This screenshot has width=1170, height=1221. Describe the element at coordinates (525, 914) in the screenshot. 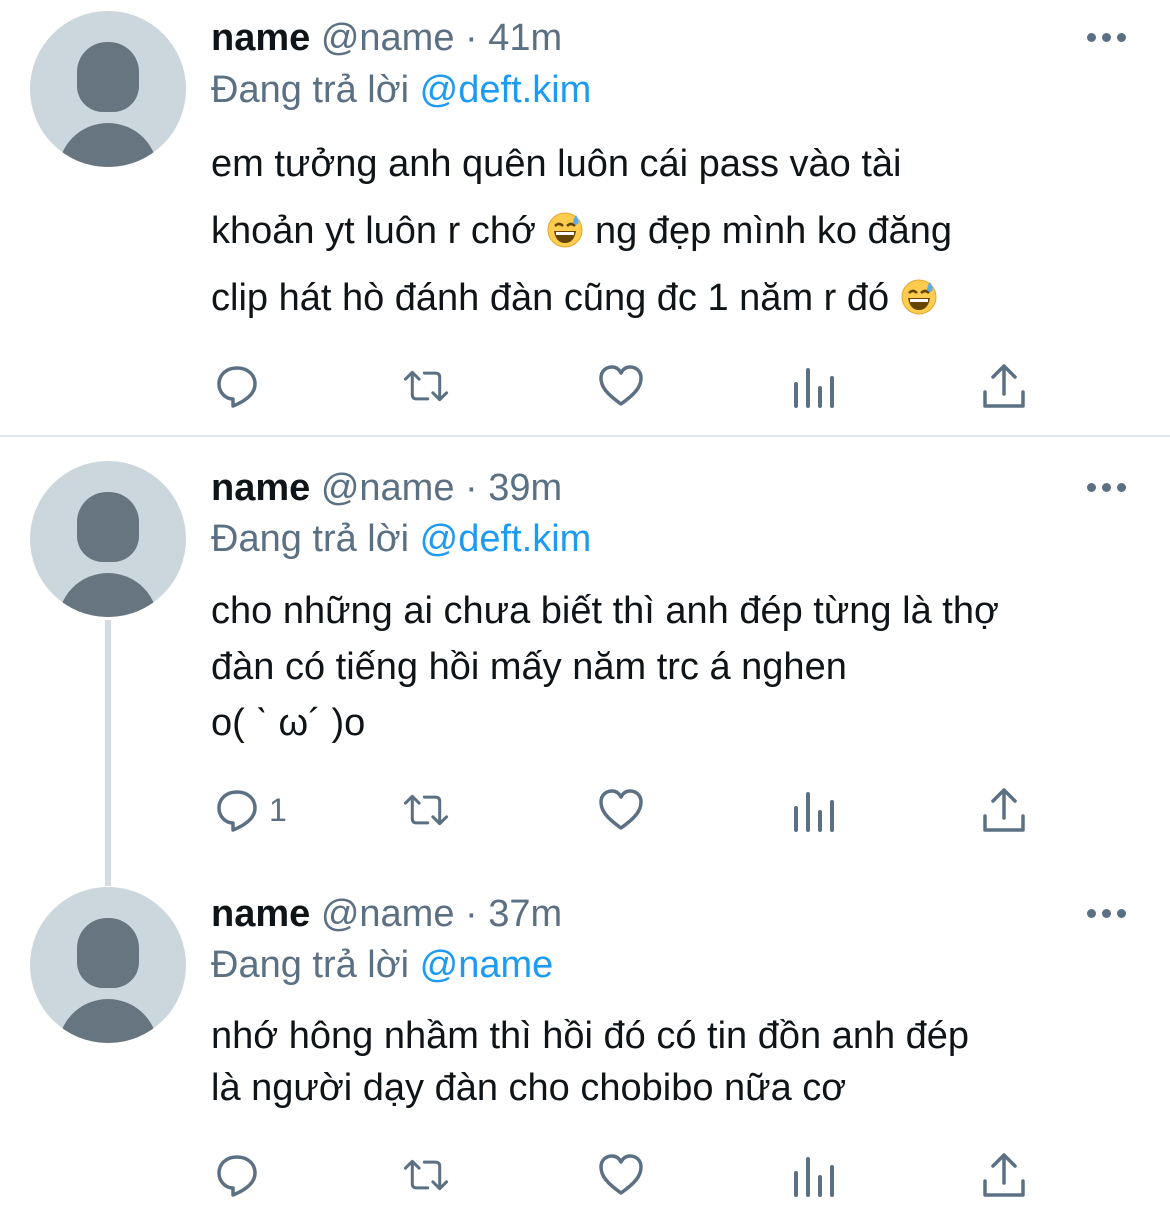

I see `timestamp: 37m` at that location.